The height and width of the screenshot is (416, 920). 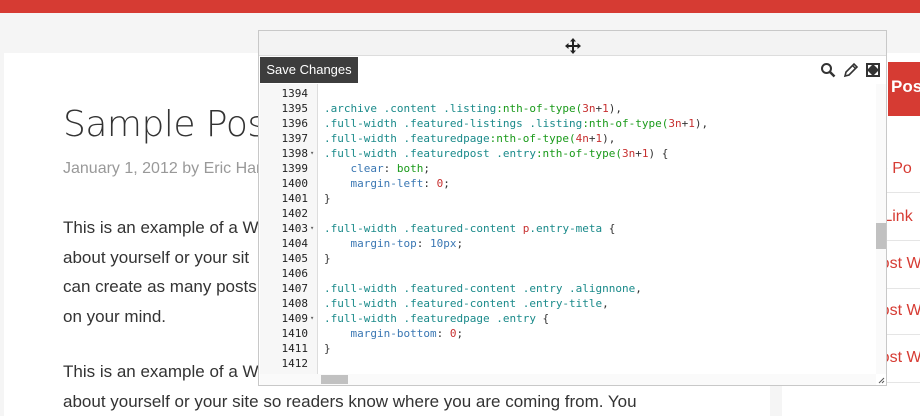 I want to click on code-line: 1406, so click(x=568, y=273).